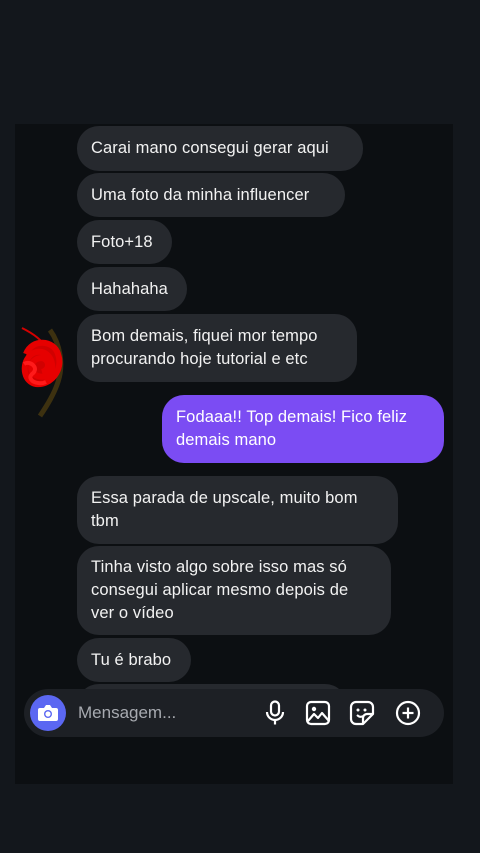 This screenshot has width=480, height=853. Describe the element at coordinates (220, 148) in the screenshot. I see `message-incoming: Carai mano consegui gerar aqui` at that location.